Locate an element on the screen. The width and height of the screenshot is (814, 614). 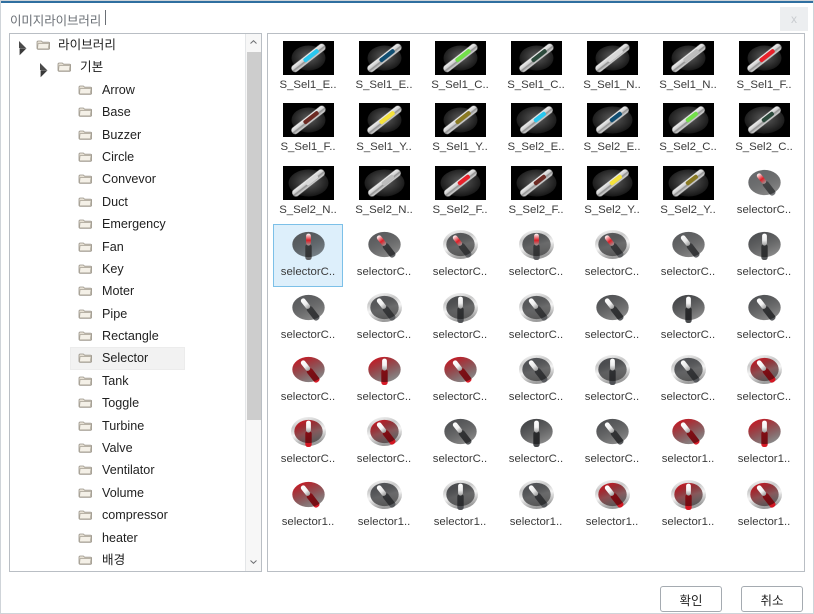
tree-item-valve: Valve is located at coordinates (127, 448).